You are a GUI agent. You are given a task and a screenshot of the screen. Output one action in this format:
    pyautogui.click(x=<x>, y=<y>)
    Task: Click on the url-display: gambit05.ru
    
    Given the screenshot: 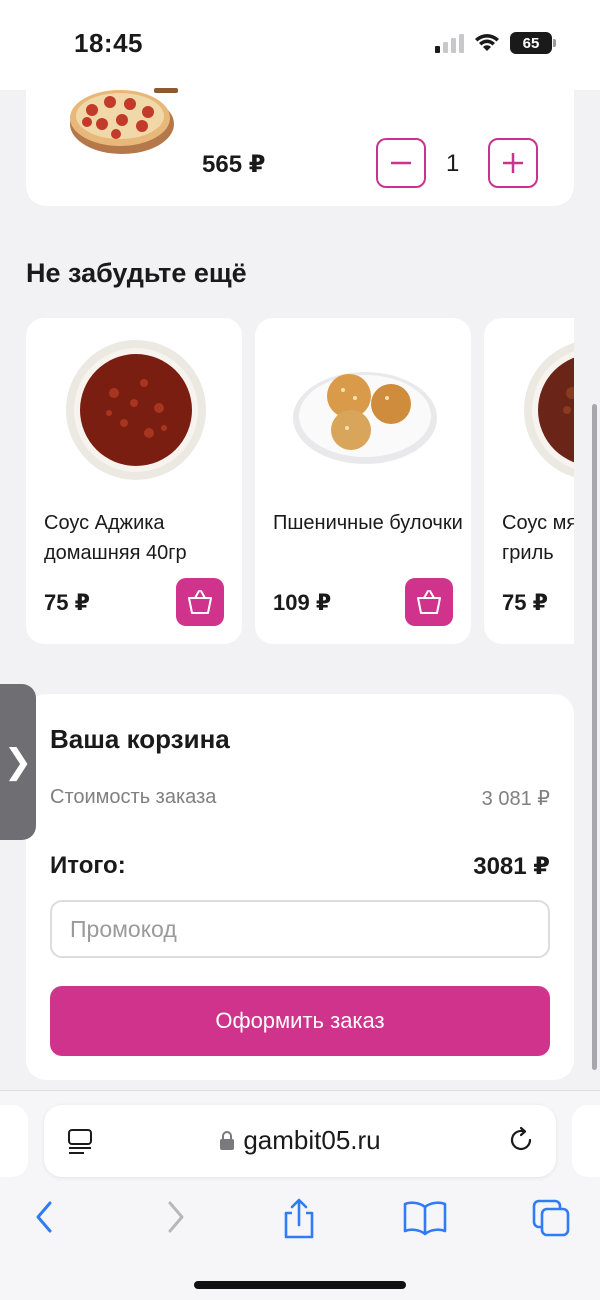 What is the action you would take?
    pyautogui.click(x=300, y=1140)
    